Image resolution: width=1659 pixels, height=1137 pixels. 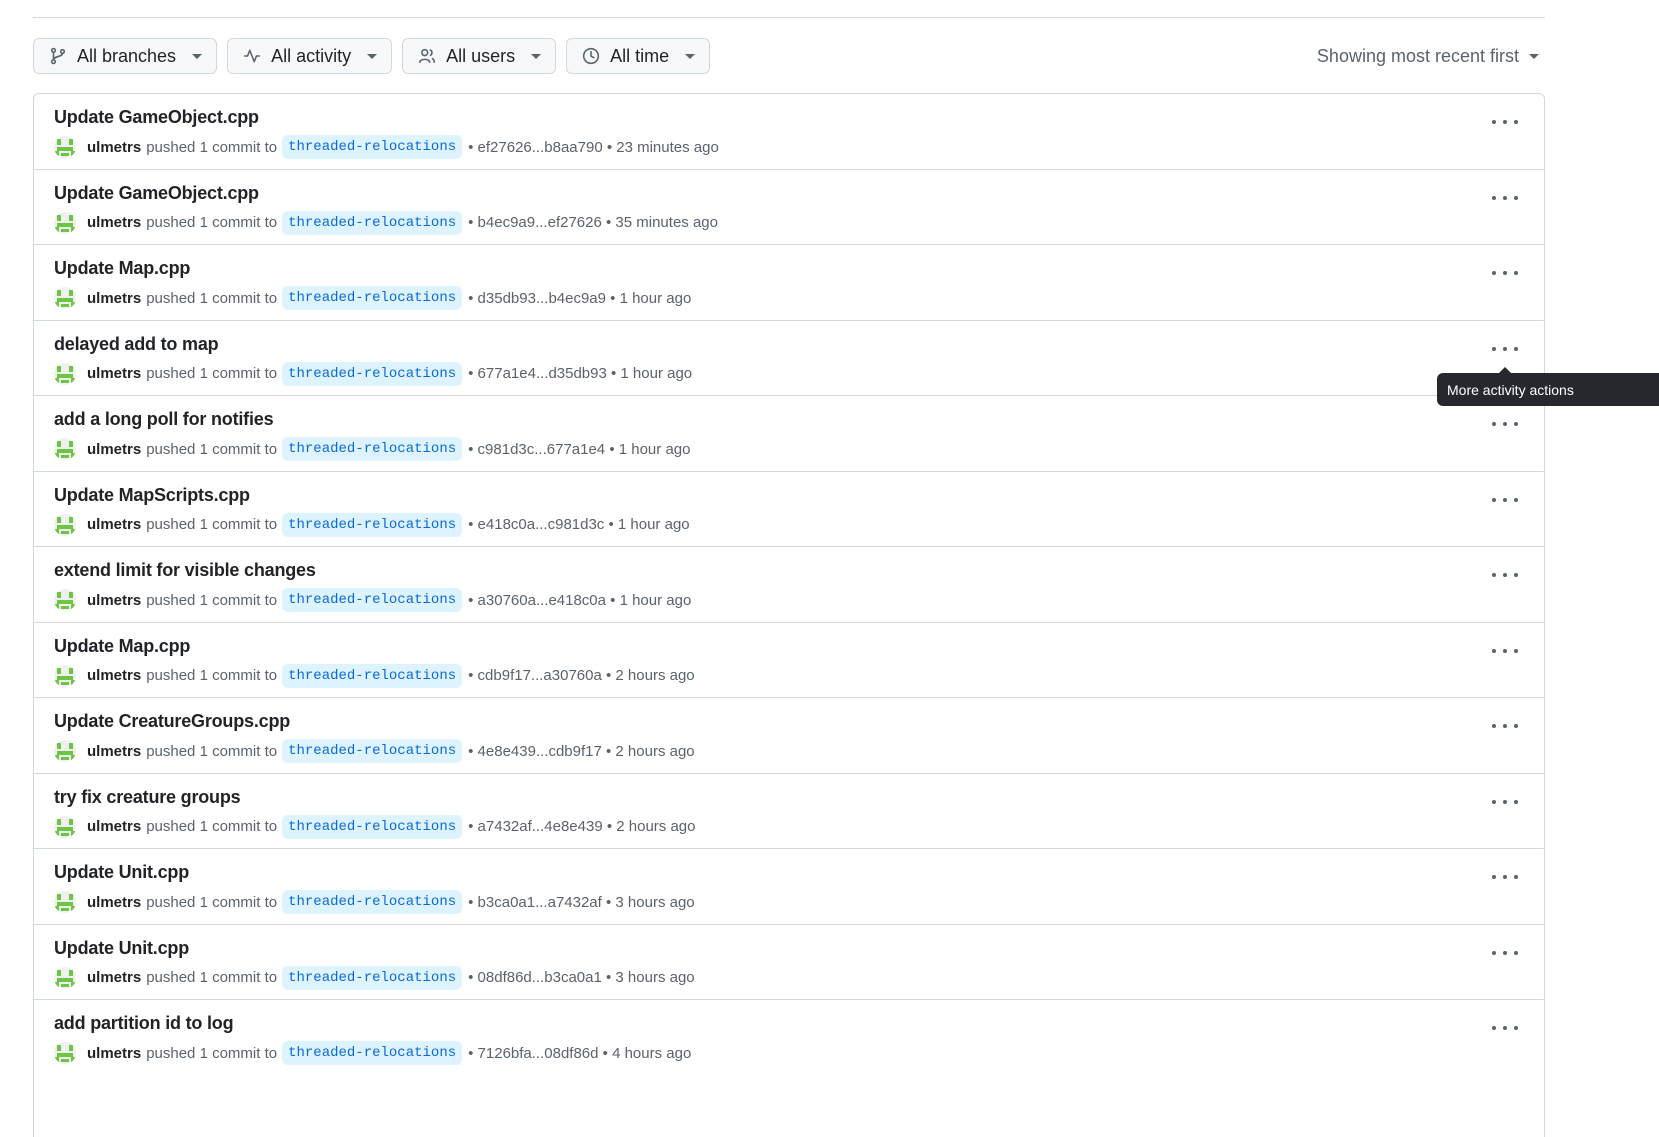 I want to click on activity-title: add partition id to log, so click(x=144, y=1023).